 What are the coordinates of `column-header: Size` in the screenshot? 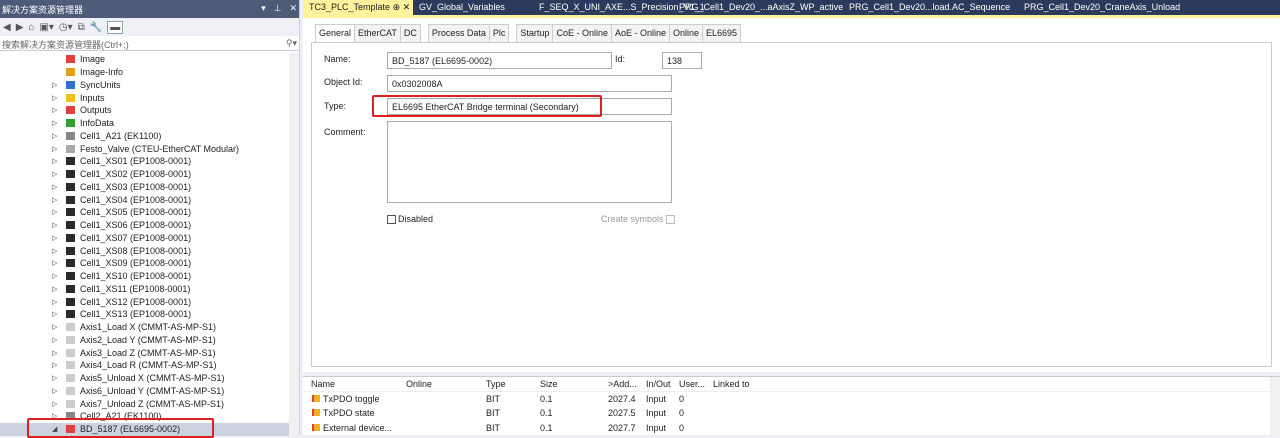 It's located at (549, 384).